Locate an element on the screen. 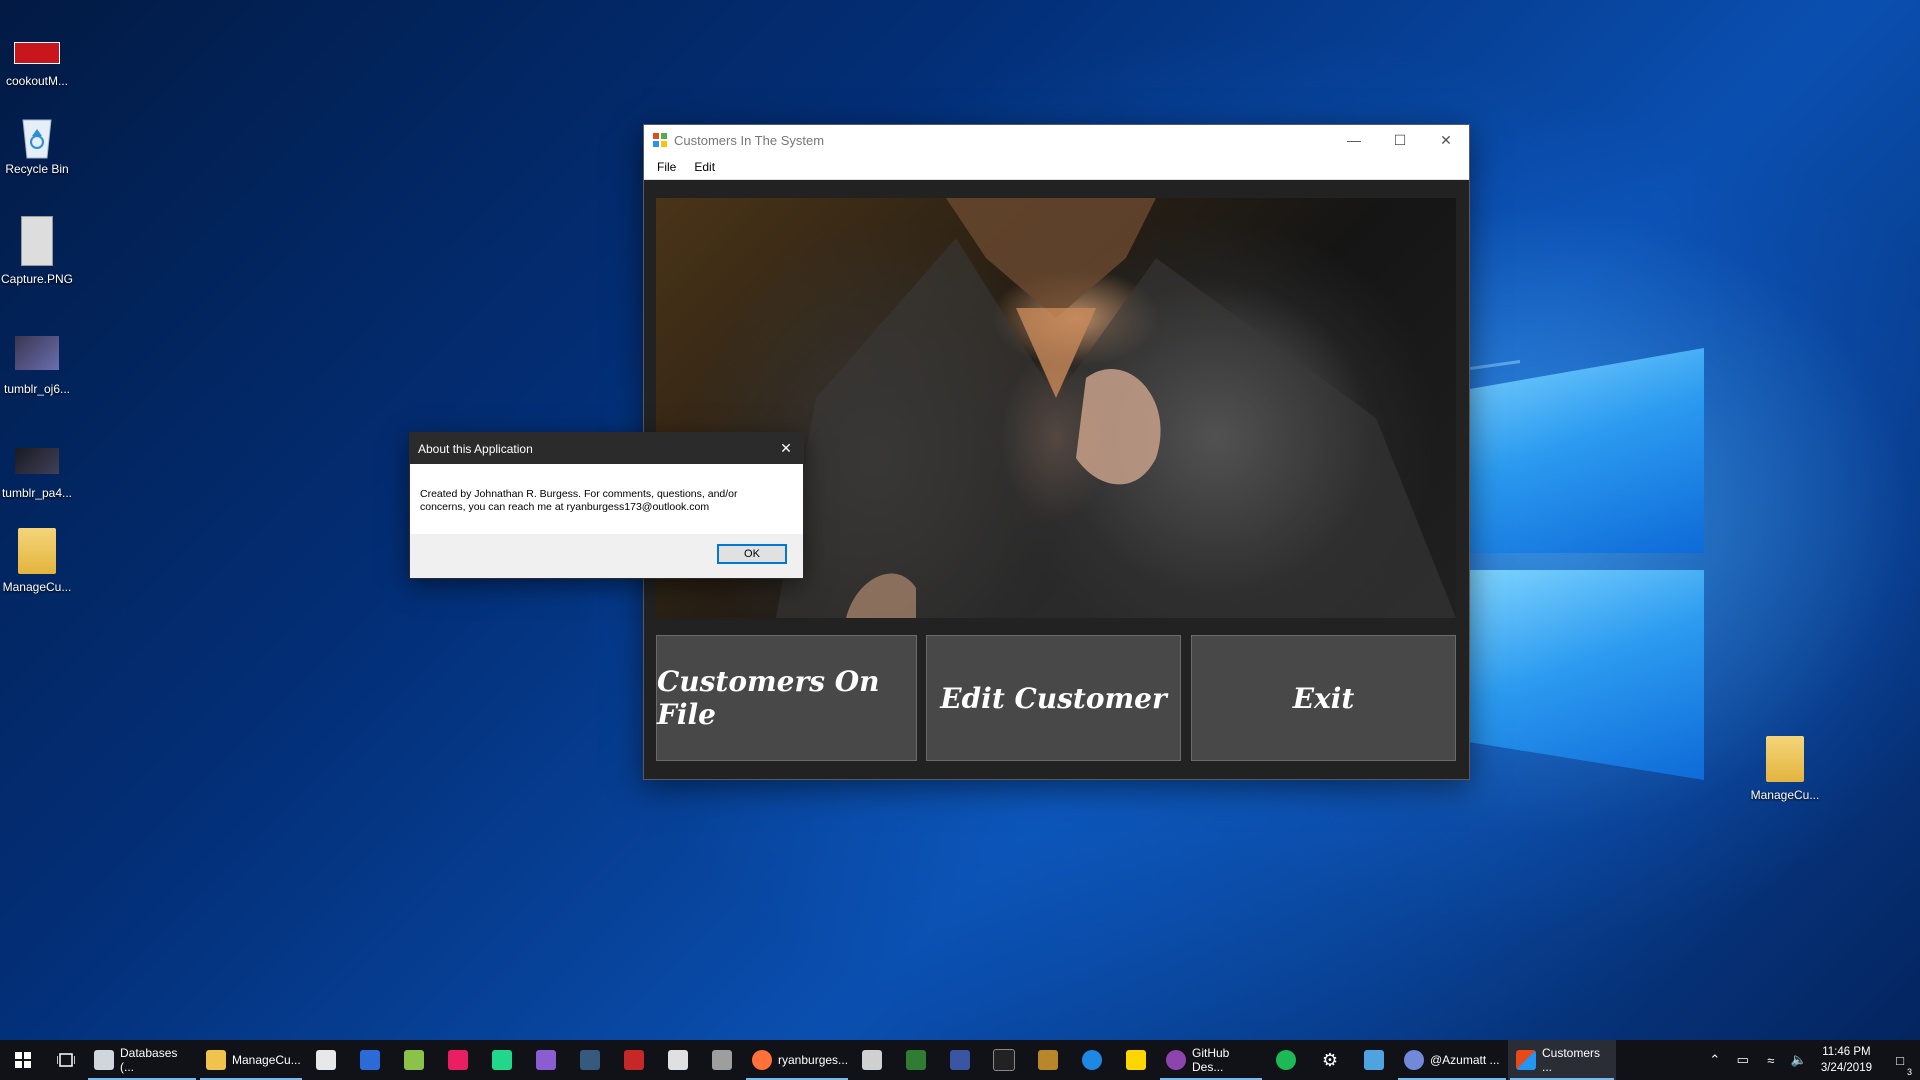 The image size is (1920, 1080). game-icon is located at coordinates (1048, 1060).